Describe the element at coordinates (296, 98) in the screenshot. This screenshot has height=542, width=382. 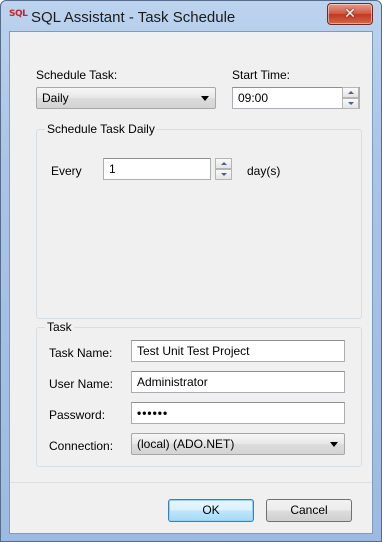
I see `start-time-input: 09:00` at that location.